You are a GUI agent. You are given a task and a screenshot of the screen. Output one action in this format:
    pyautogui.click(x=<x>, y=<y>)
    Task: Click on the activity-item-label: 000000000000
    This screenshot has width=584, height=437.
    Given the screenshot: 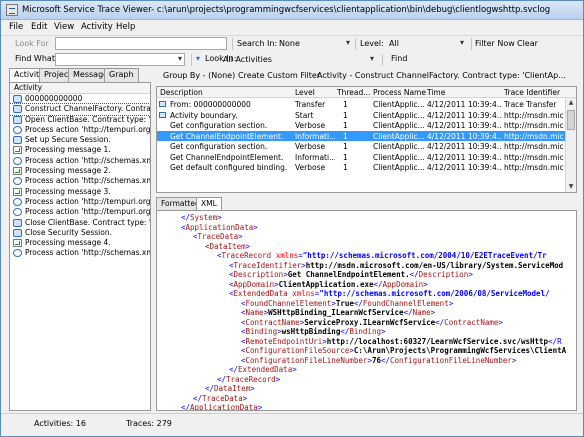 What is the action you would take?
    pyautogui.click(x=54, y=98)
    